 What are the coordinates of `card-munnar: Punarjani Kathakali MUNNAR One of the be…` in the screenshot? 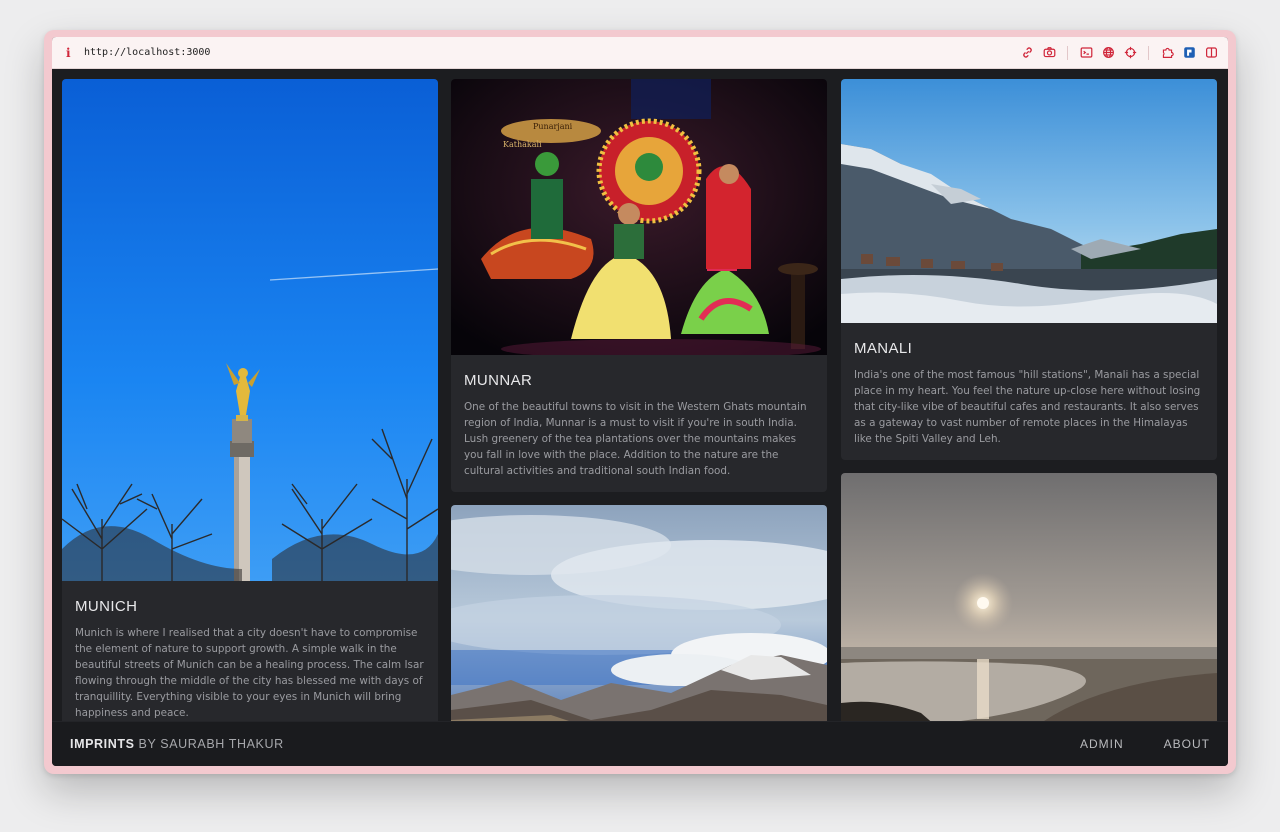 It's located at (639, 285).